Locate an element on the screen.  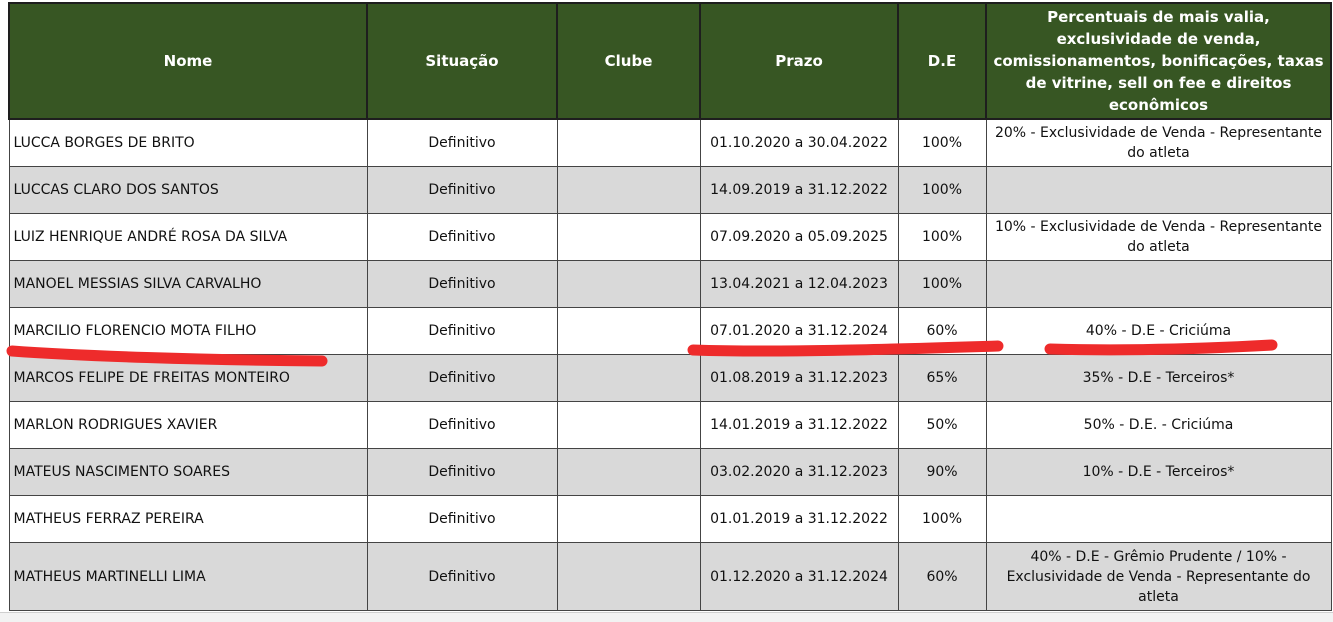
cell-prazo: 01.08.2019 a 31.12.2023 is located at coordinates (799, 378).